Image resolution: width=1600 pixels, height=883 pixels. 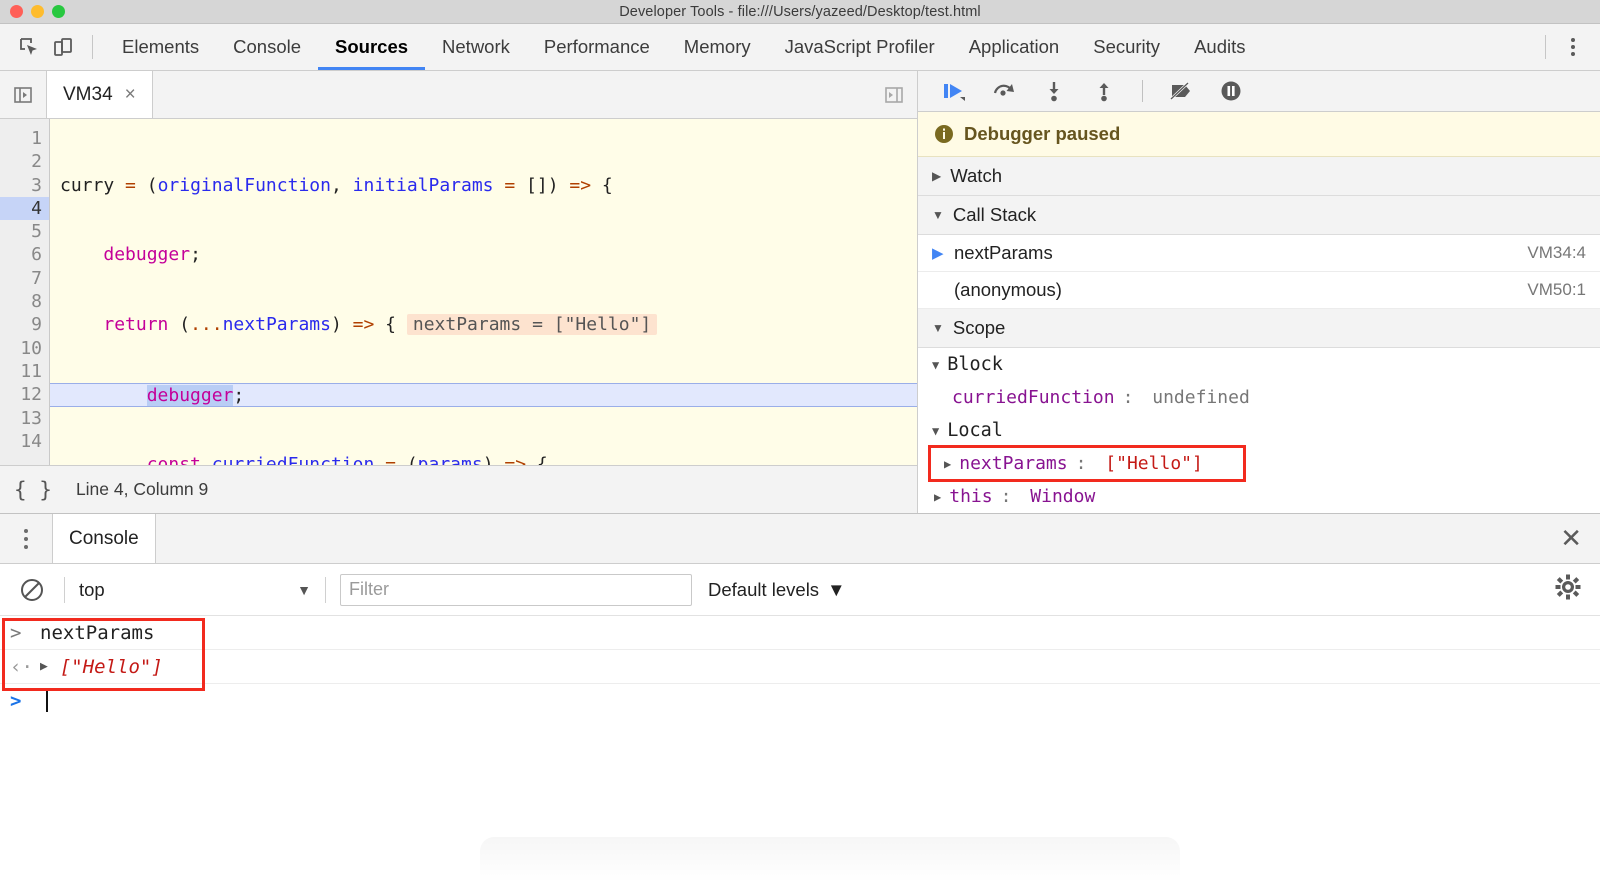 What do you see at coordinates (267, 47) in the screenshot?
I see `tab-console: Console` at bounding box center [267, 47].